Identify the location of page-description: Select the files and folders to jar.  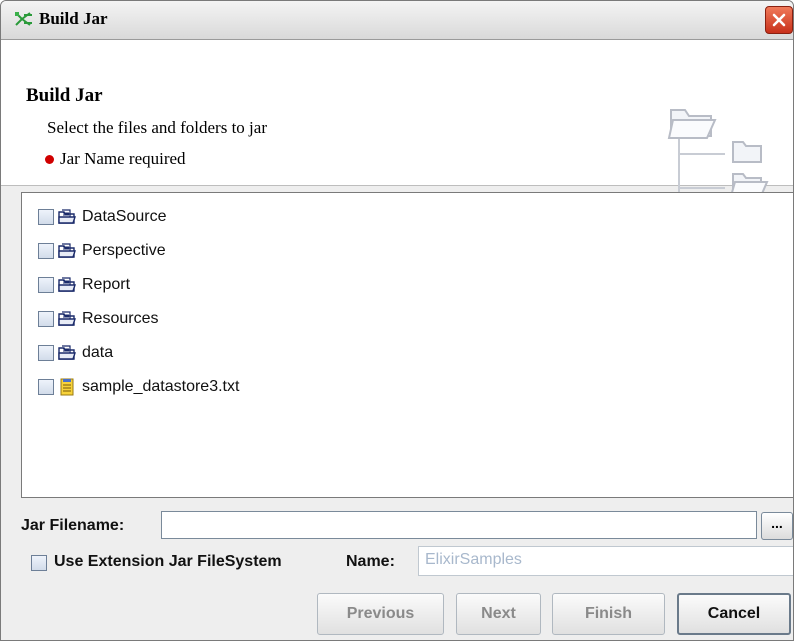
(157, 127).